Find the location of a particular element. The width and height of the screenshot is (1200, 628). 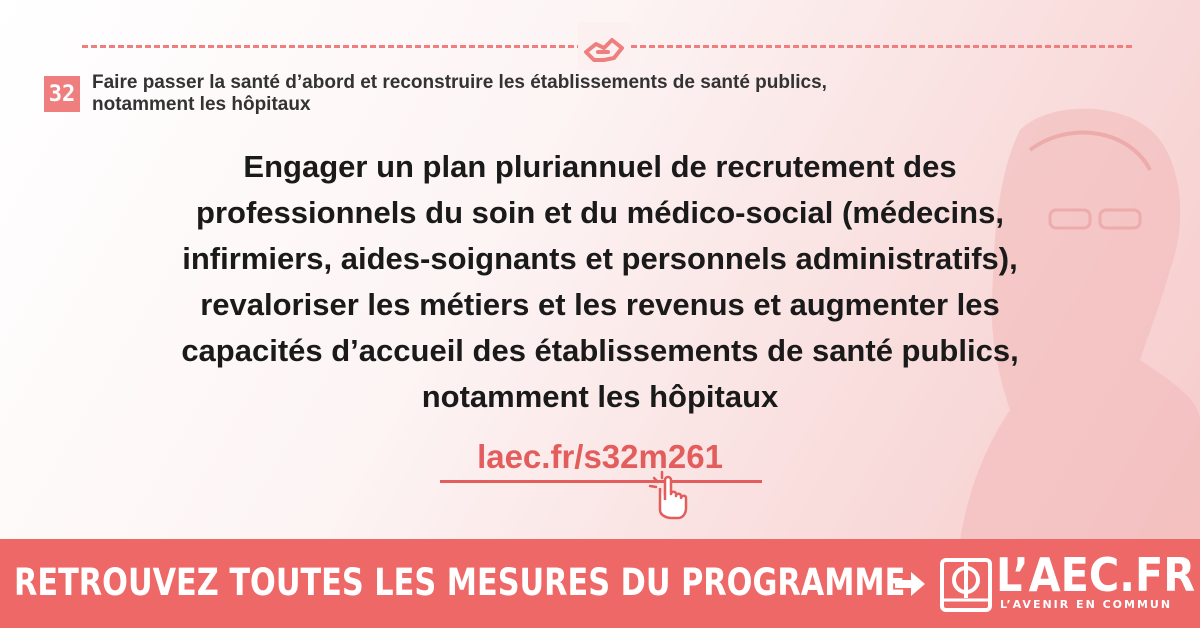

measure-number-badge: 32 is located at coordinates (62, 94).